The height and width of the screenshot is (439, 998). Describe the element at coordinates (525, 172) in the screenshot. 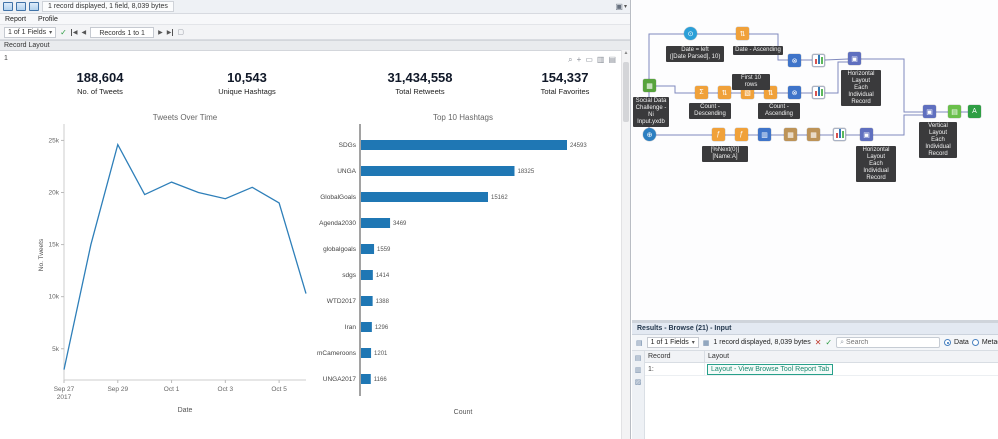

I see `svg-text: 18325` at that location.